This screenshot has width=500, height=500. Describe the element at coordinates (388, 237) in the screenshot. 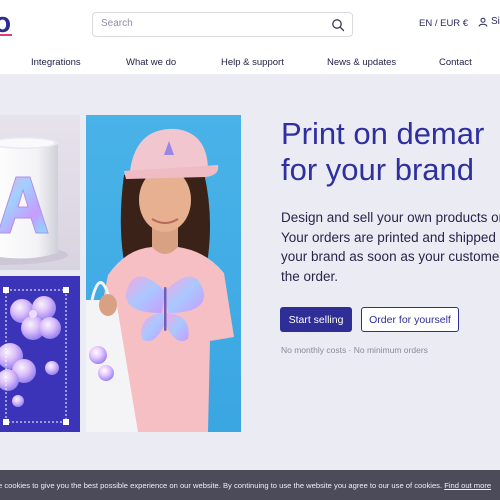

I see `hero-subtitle-line-2: Your orders are printed and shipped` at that location.